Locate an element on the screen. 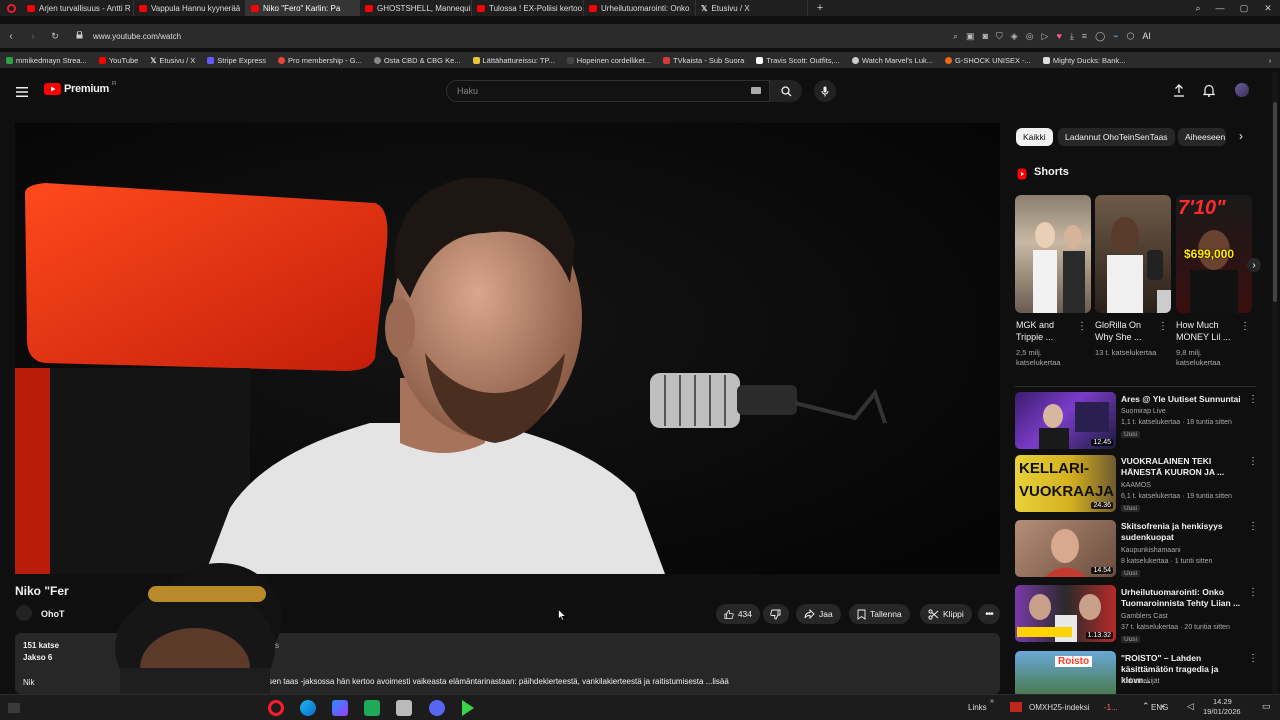 This screenshot has width=1280, height=720. rec-thumbnail: 14.54 is located at coordinates (1065, 548).